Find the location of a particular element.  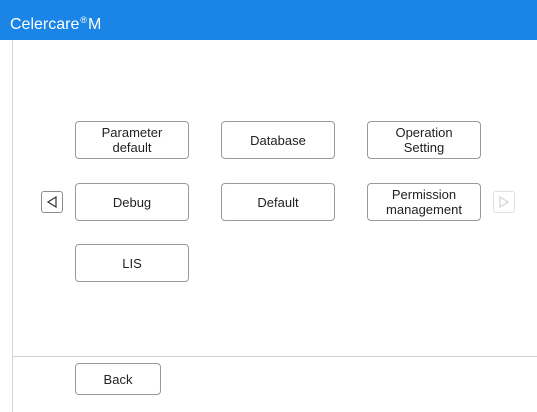

database-label: Database is located at coordinates (278, 140).